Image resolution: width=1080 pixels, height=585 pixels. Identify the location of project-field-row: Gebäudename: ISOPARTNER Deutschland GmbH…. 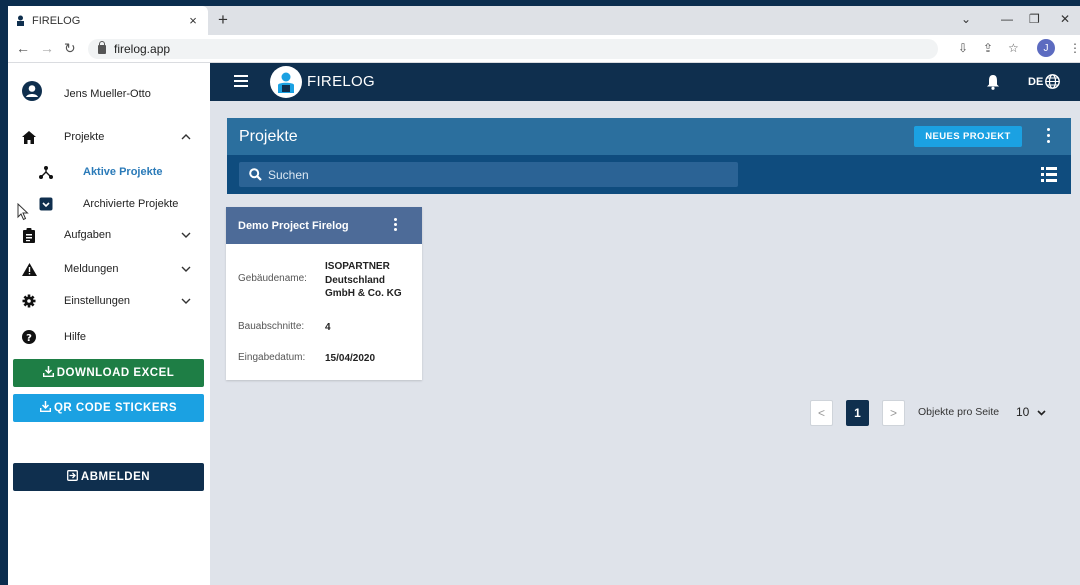
(321, 280).